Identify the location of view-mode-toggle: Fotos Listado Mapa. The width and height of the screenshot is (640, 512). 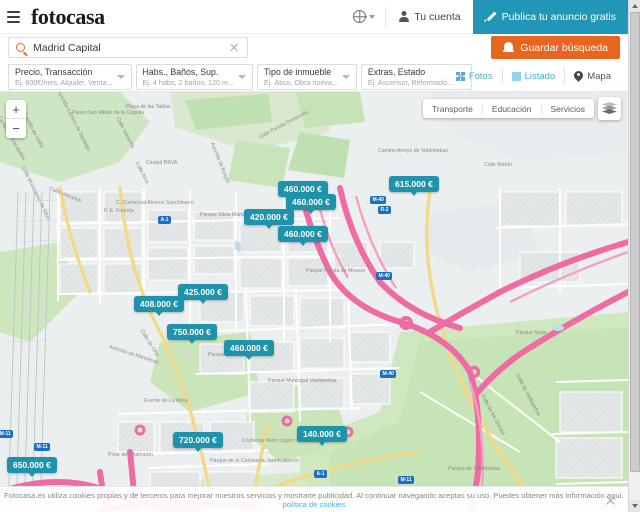
(533, 76).